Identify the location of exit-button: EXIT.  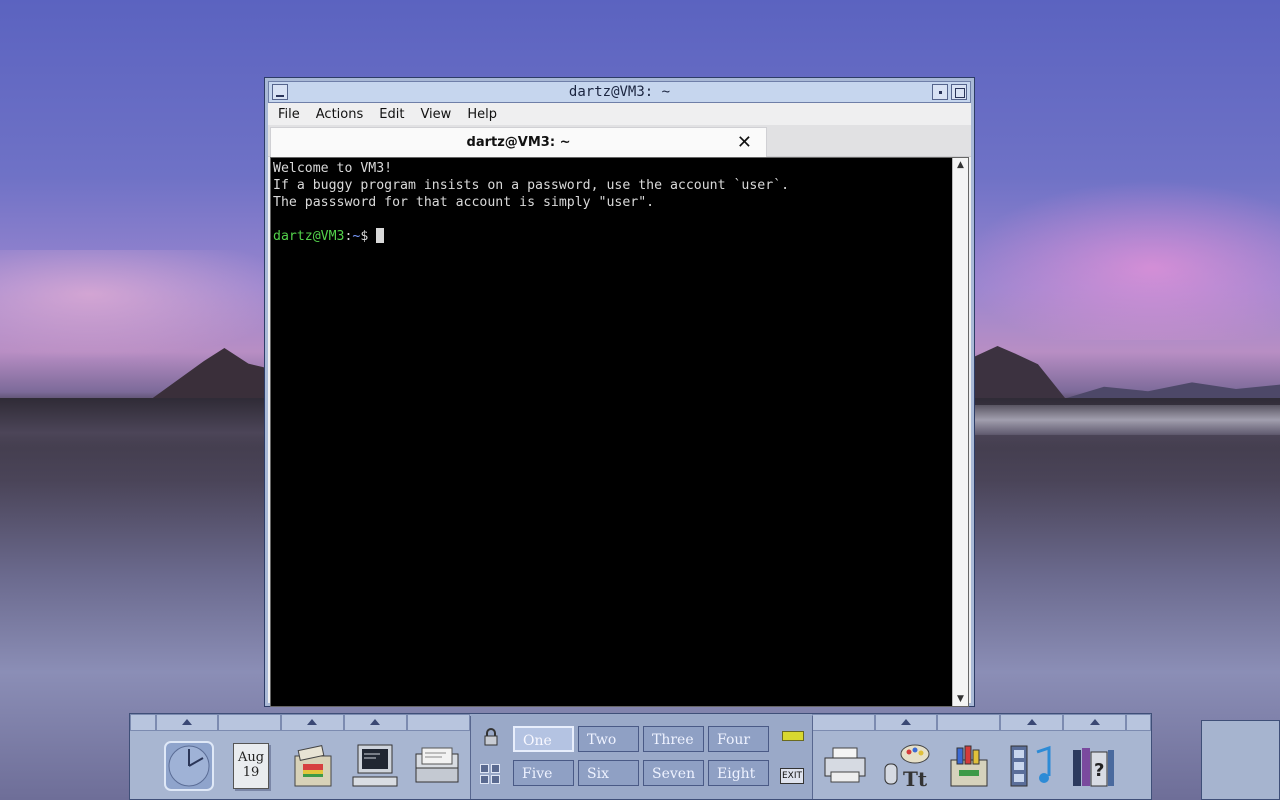
(792, 776).